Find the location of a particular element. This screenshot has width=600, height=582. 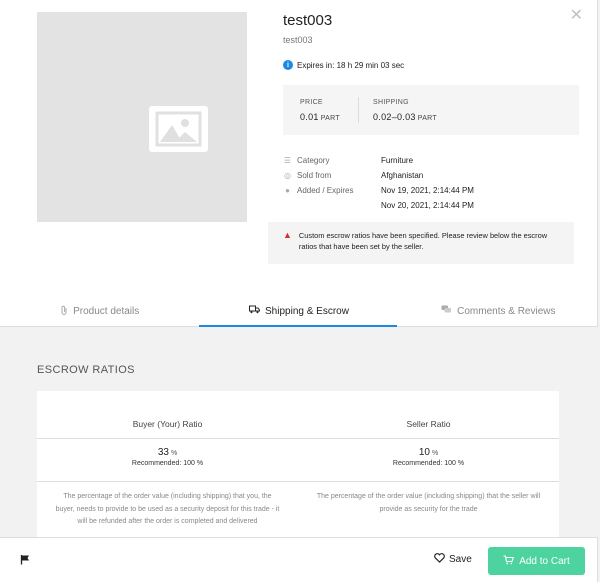

detail-label: Added / Expires is located at coordinates (325, 190).